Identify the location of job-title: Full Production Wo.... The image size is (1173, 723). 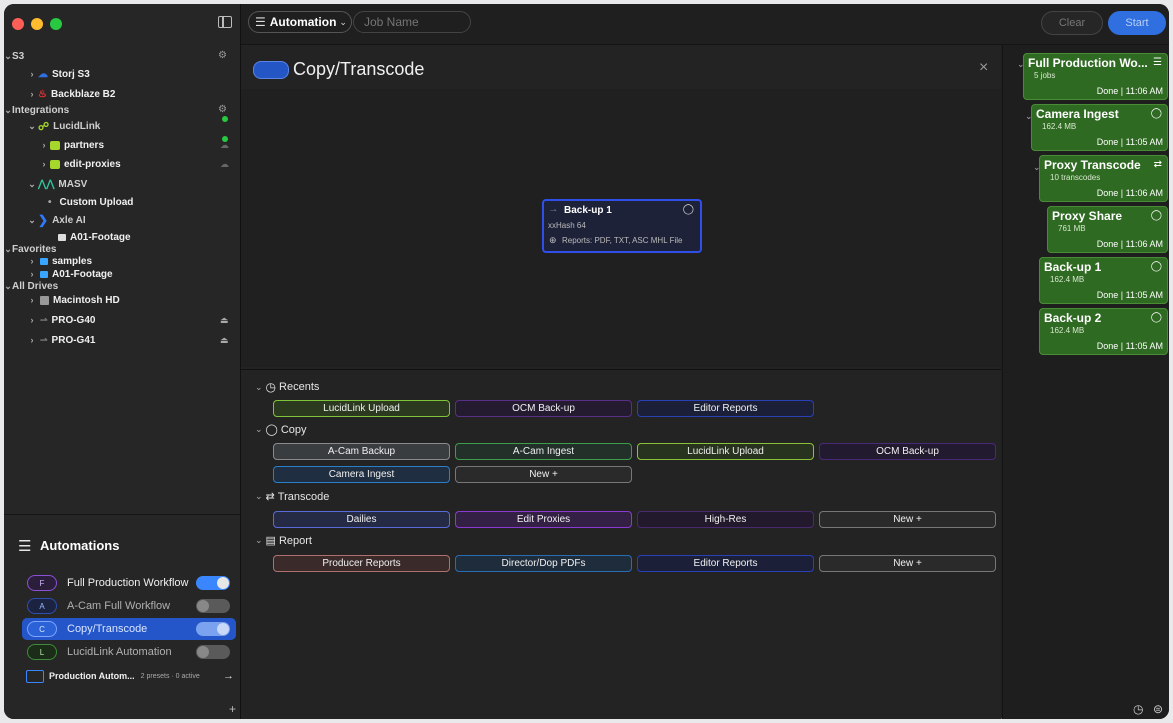
(1088, 63).